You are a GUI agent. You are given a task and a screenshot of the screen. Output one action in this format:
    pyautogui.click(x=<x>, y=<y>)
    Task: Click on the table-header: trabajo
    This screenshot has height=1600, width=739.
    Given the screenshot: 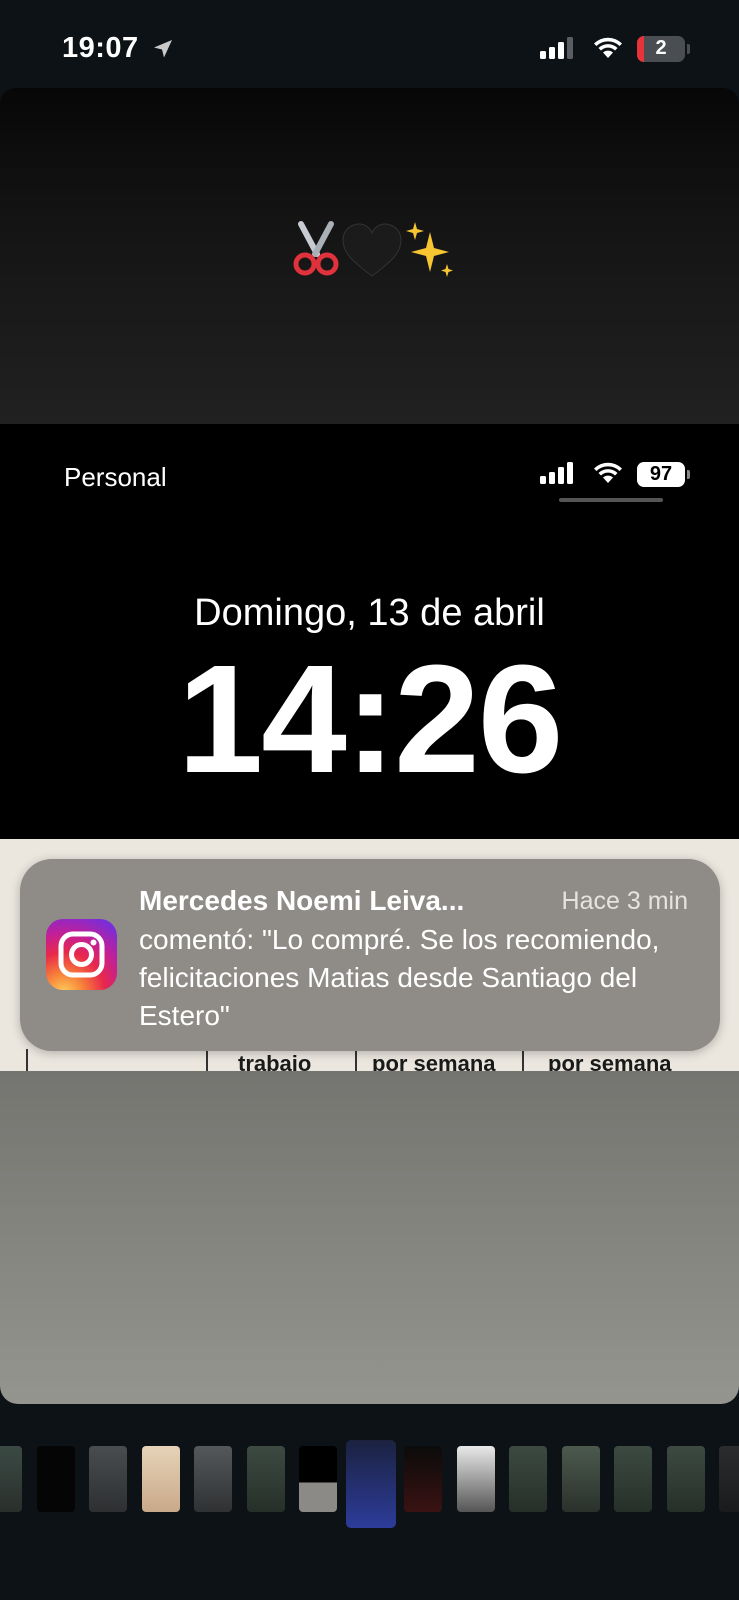 What is the action you would take?
    pyautogui.click(x=275, y=1061)
    